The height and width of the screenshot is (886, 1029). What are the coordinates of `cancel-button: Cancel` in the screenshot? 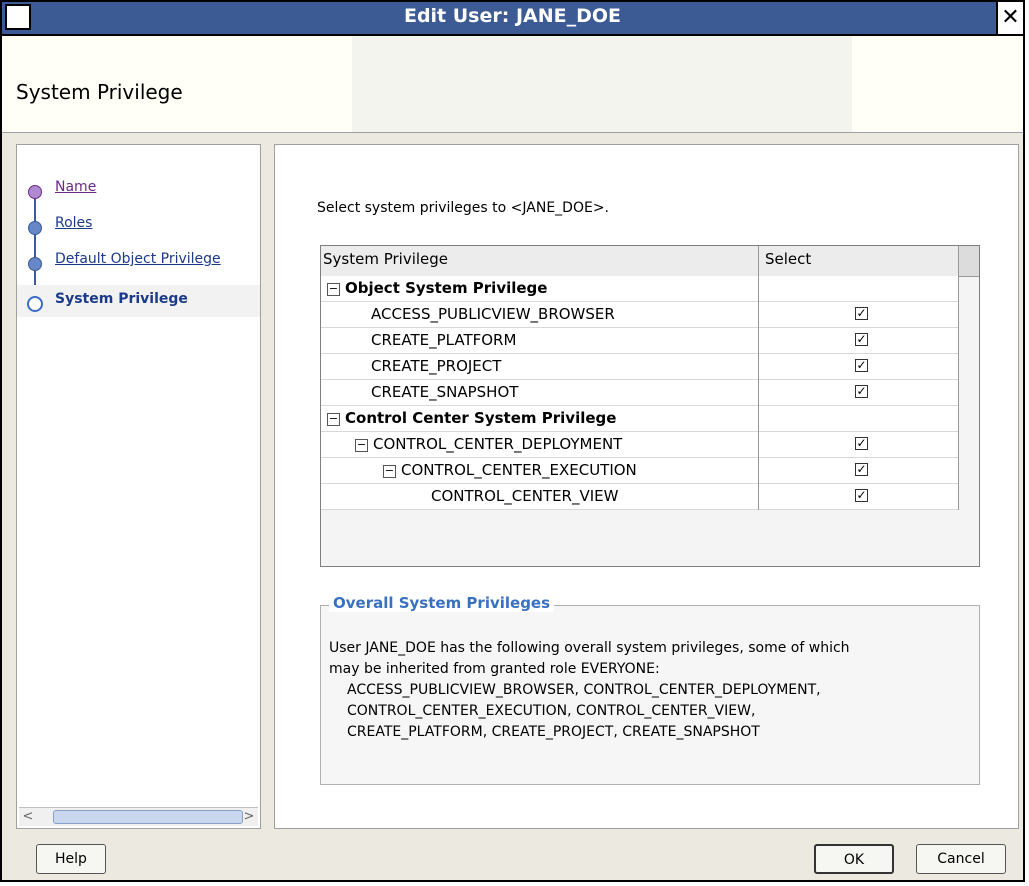 It's located at (961, 859).